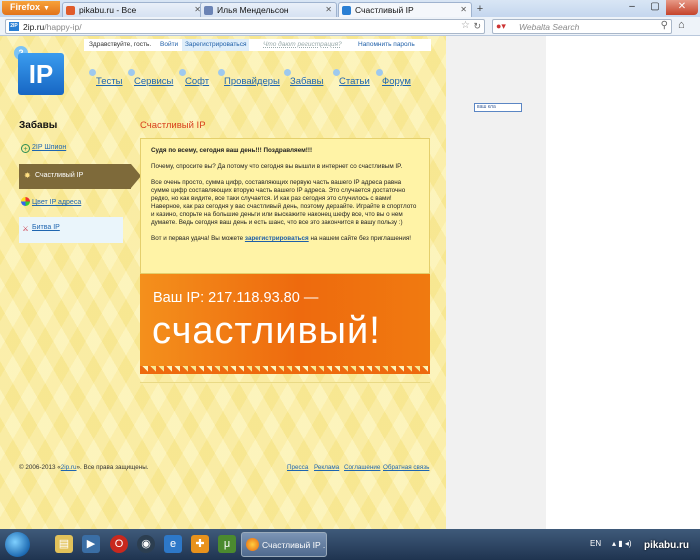 The height and width of the screenshot is (560, 700). What do you see at coordinates (64, 544) in the screenshot?
I see `explorer-icon: ▤` at bounding box center [64, 544].